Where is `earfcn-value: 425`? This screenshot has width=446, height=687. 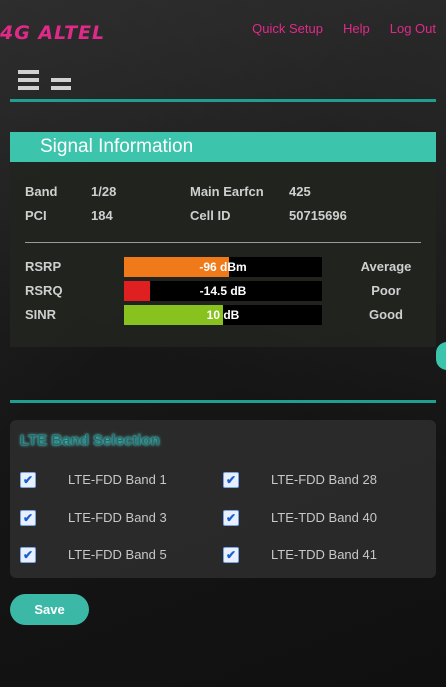
earfcn-value: 425 is located at coordinates (300, 191).